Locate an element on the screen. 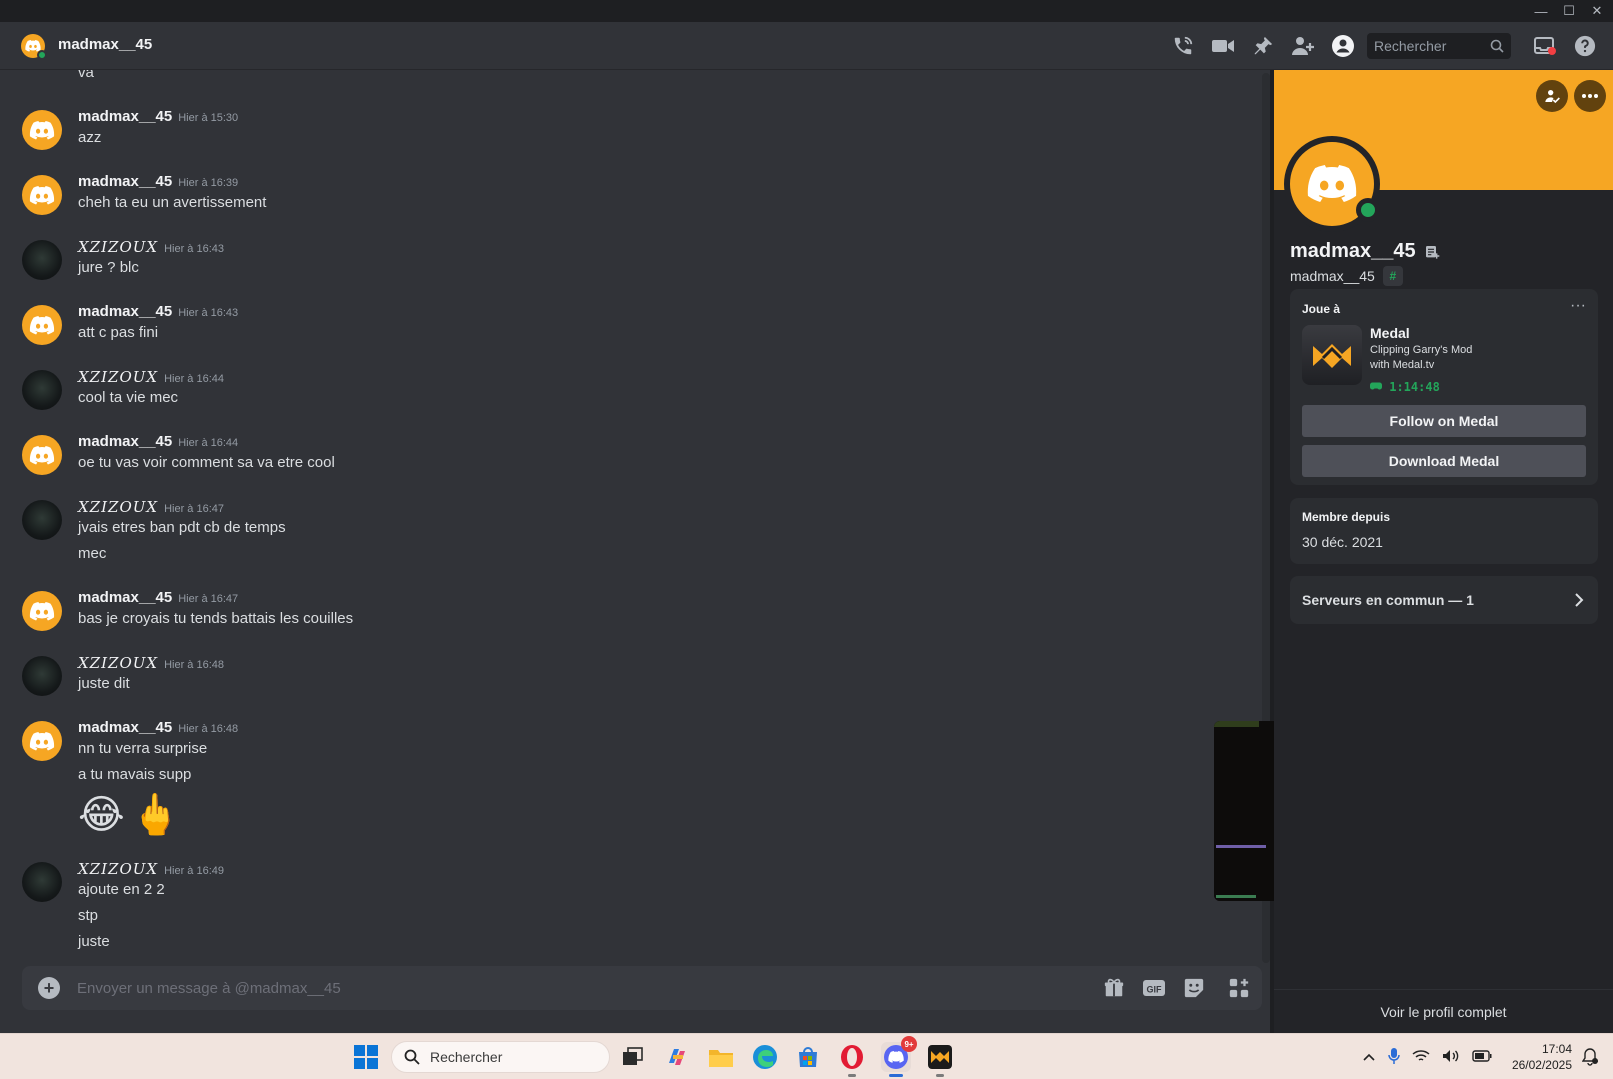 The height and width of the screenshot is (1079, 1613). message-header: madmax__45 Hier à 16:43 is located at coordinates (158, 312).